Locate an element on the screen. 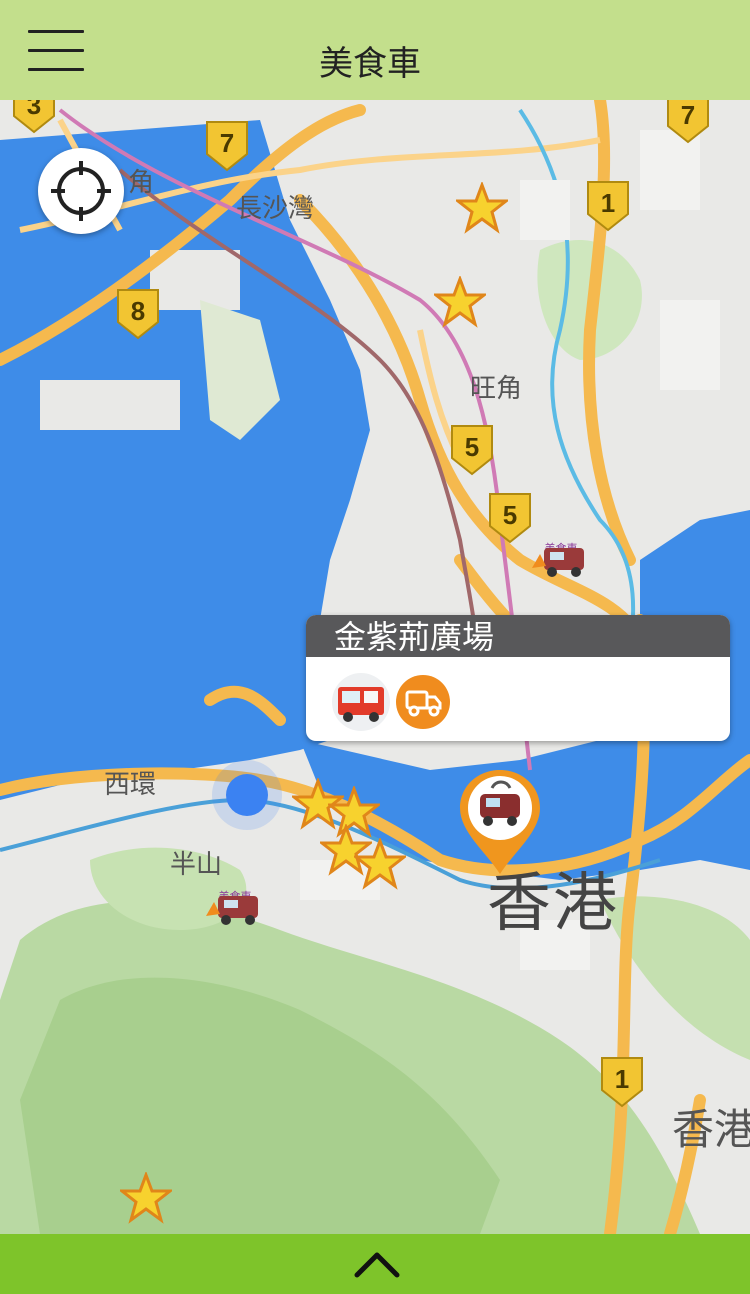 This screenshot has height=1294, width=750. crosshair-icon is located at coordinates (81, 191).